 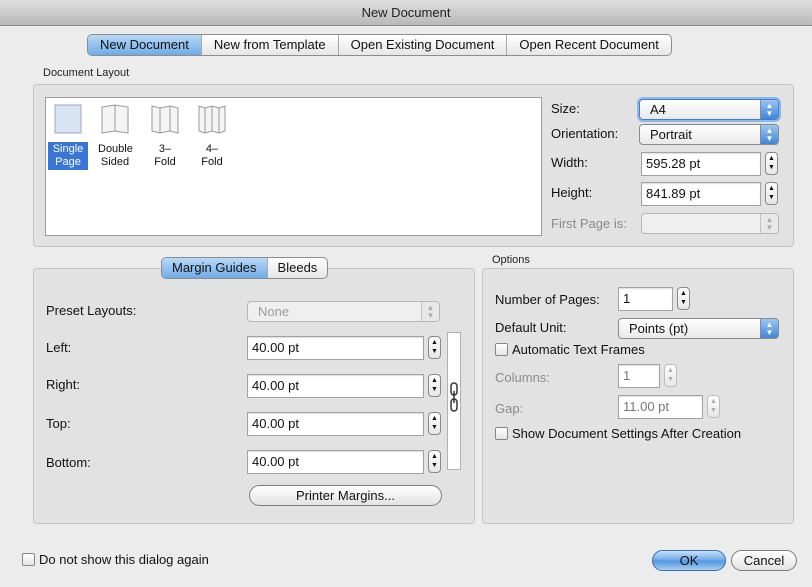 What do you see at coordinates (671, 134) in the screenshot?
I see `orientation-value: Portrait` at bounding box center [671, 134].